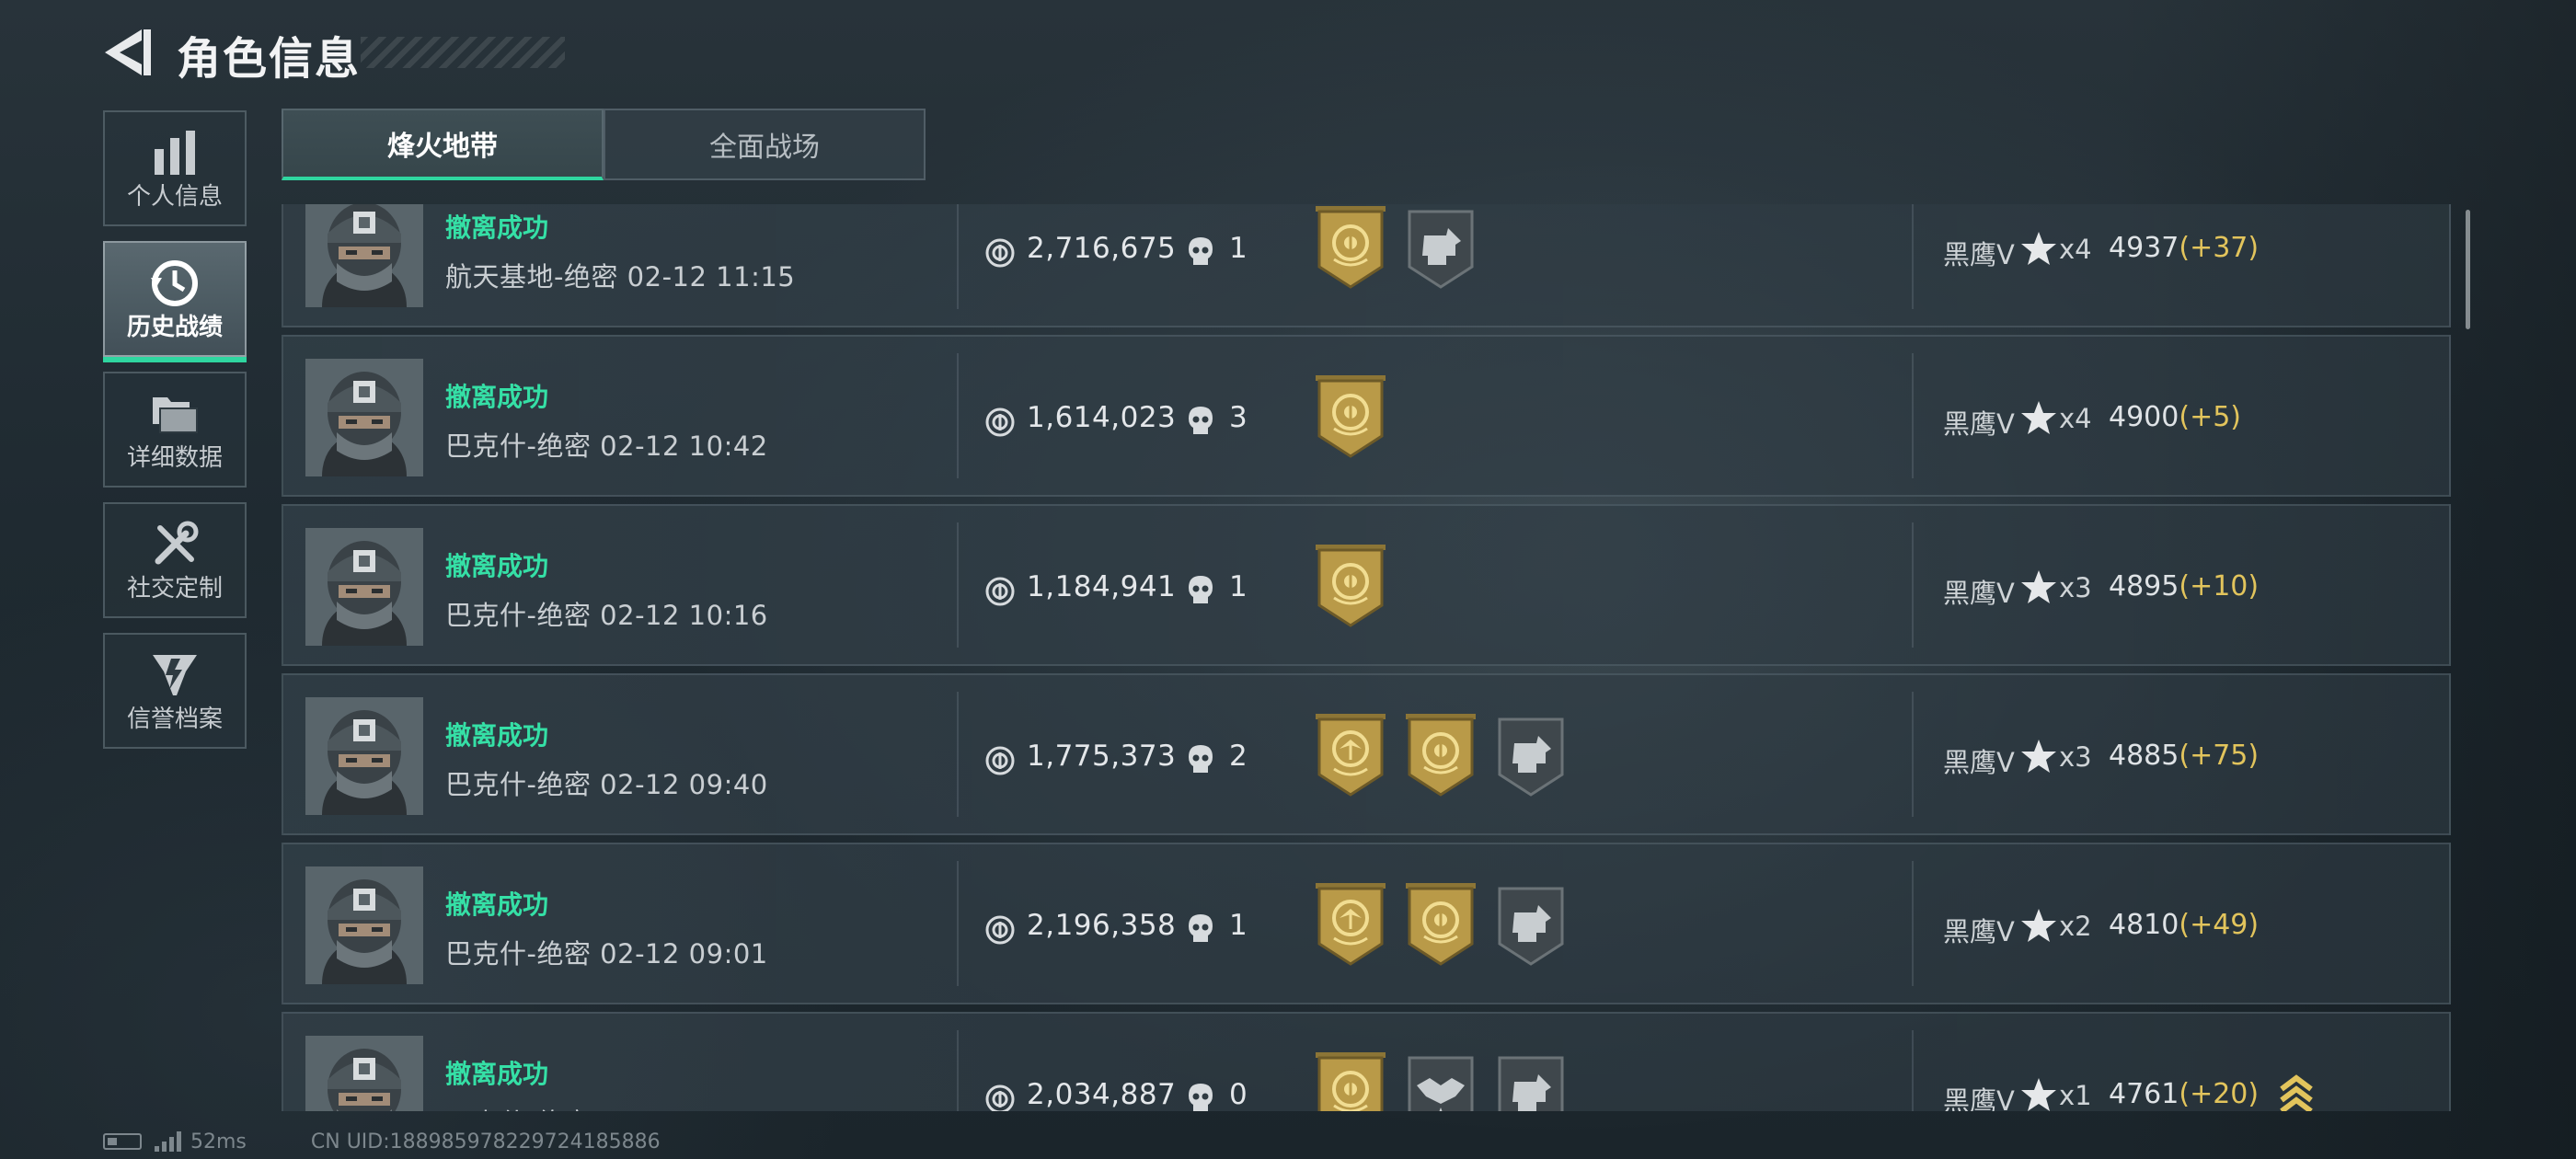  Describe the element at coordinates (2219, 925) in the screenshot. I see `score-delta: (+49)` at that location.